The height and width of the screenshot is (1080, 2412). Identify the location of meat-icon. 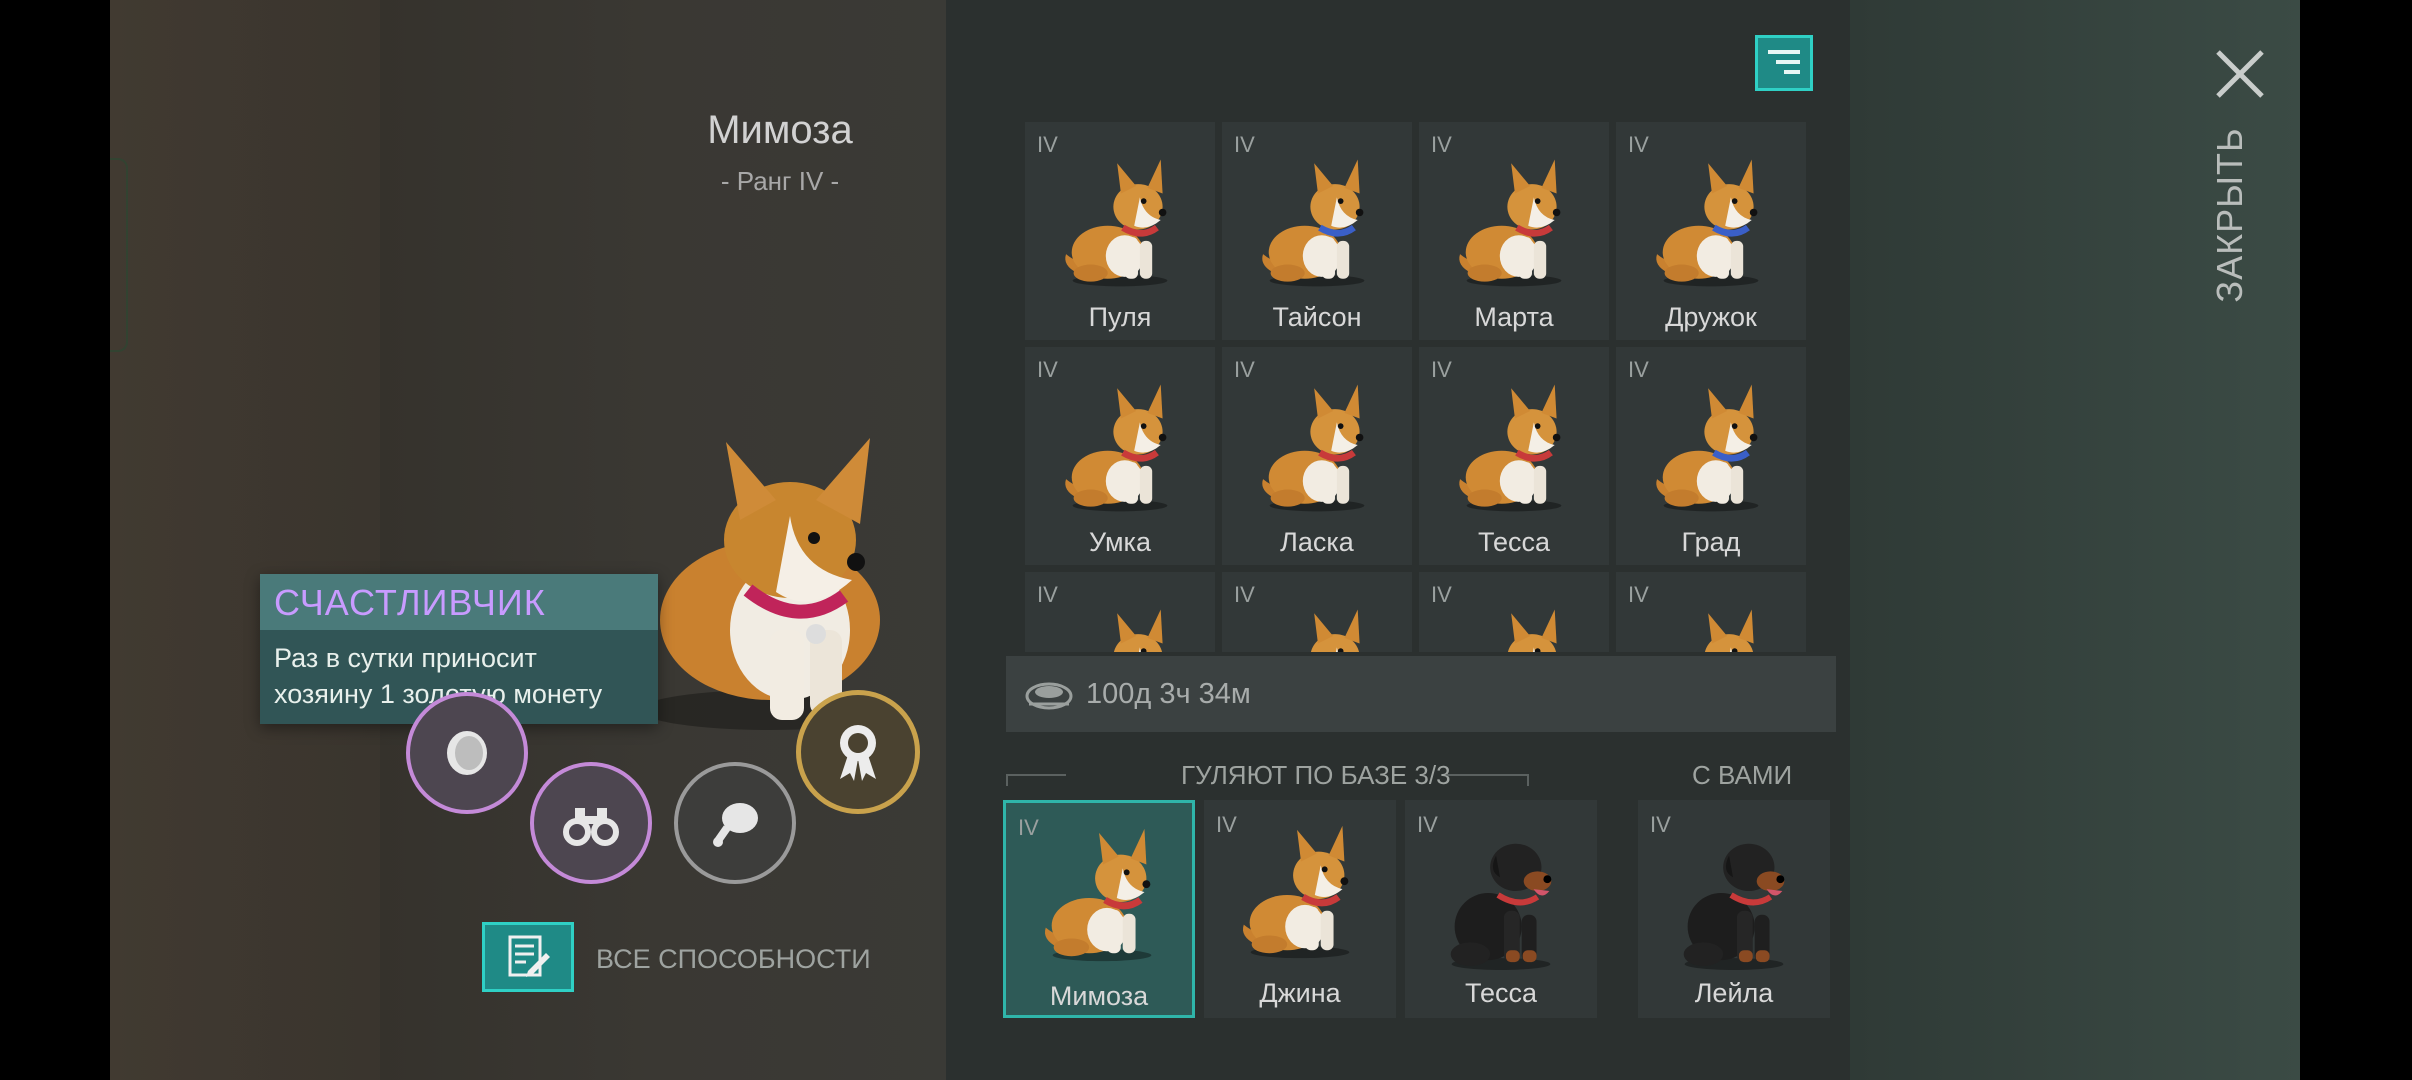
(735, 825).